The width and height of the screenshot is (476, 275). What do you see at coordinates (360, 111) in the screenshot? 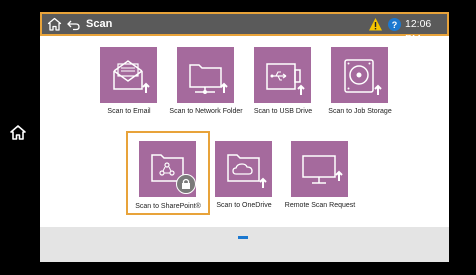
I see `tile-label: Scan to Job Storage` at bounding box center [360, 111].